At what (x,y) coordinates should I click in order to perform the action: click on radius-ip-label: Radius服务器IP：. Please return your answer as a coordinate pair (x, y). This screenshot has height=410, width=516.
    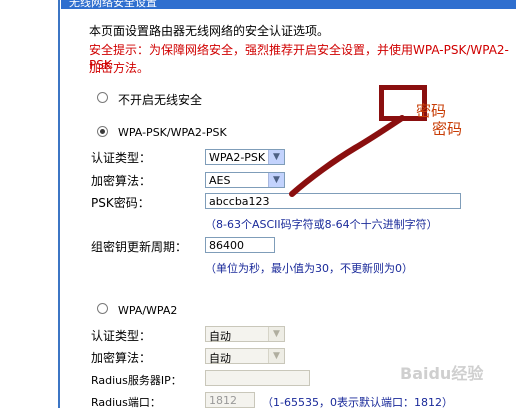
    Looking at the image, I should click on (136, 380).